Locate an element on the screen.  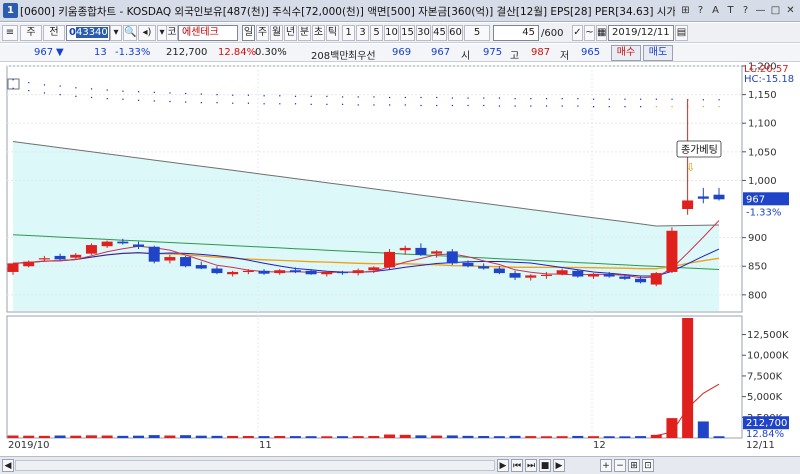
sell-button: 매도 is located at coordinates (658, 53).